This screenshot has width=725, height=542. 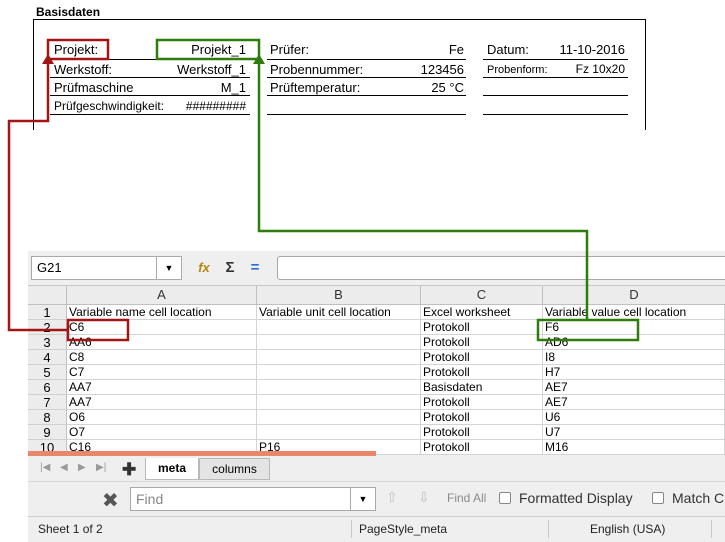 I want to click on datum-label: Datum:, so click(x=508, y=49).